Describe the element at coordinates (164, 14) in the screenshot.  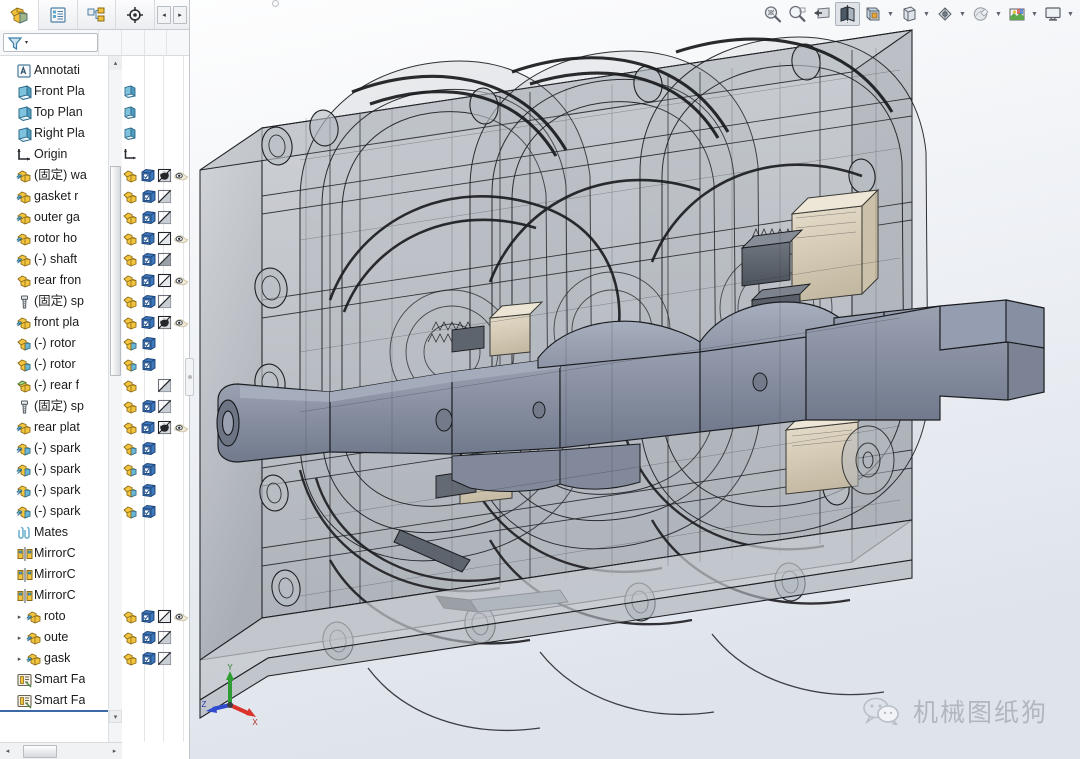
I see `tab-nav-prev: ◂` at that location.